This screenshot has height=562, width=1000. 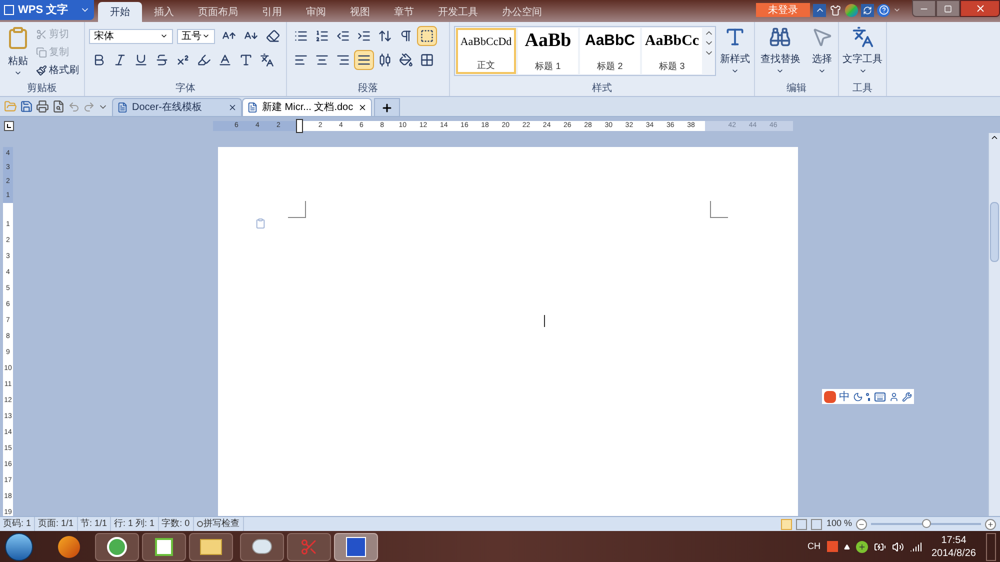 What do you see at coordinates (343, 36) in the screenshot?
I see `decrease-indent-icon` at bounding box center [343, 36].